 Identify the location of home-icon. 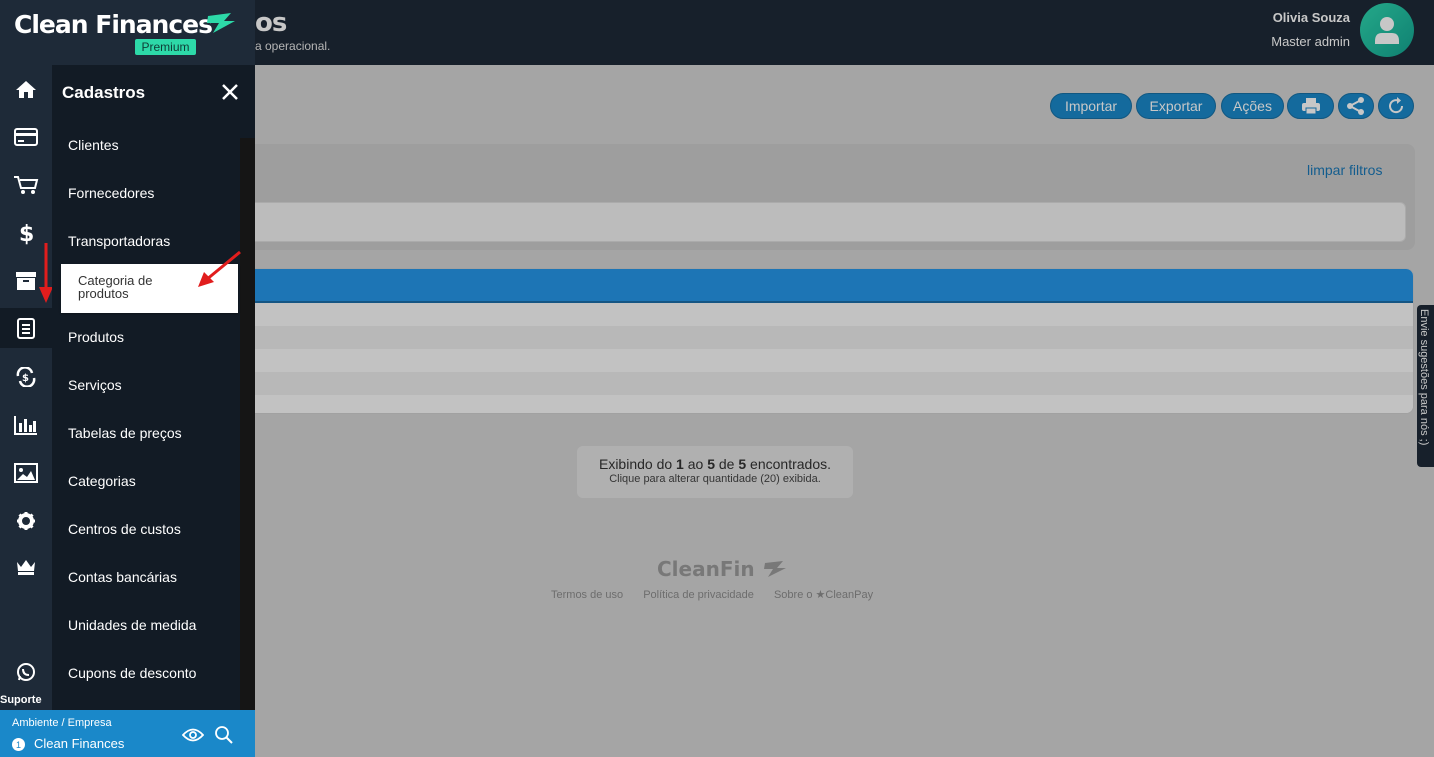
(26, 89).